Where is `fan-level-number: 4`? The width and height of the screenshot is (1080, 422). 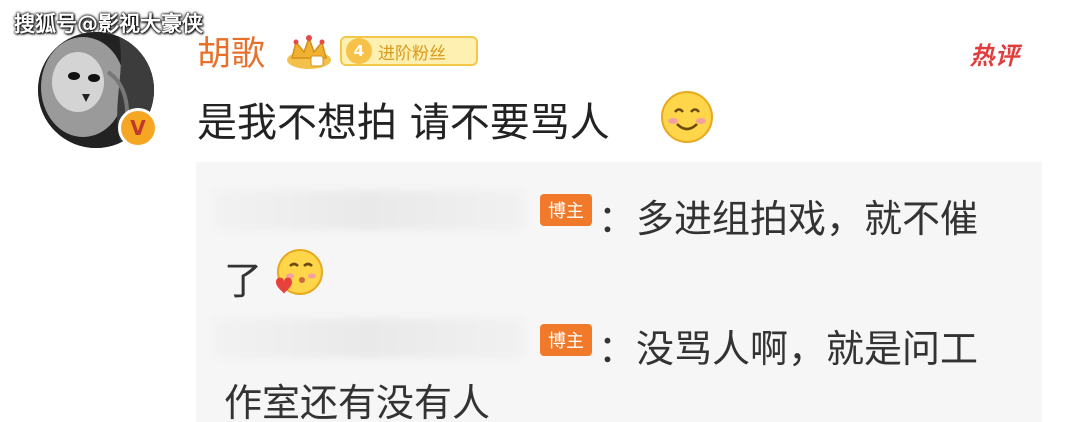
fan-level-number: 4 is located at coordinates (359, 51).